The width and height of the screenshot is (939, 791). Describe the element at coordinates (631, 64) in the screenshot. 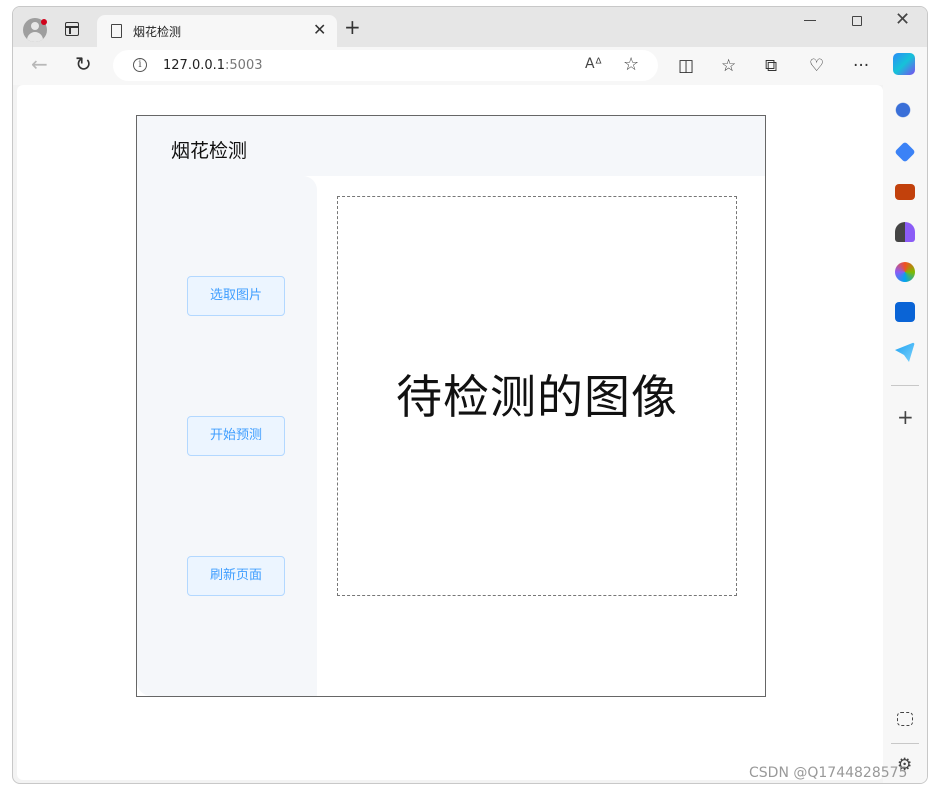

I see `favorite-star-icon: ☆` at that location.